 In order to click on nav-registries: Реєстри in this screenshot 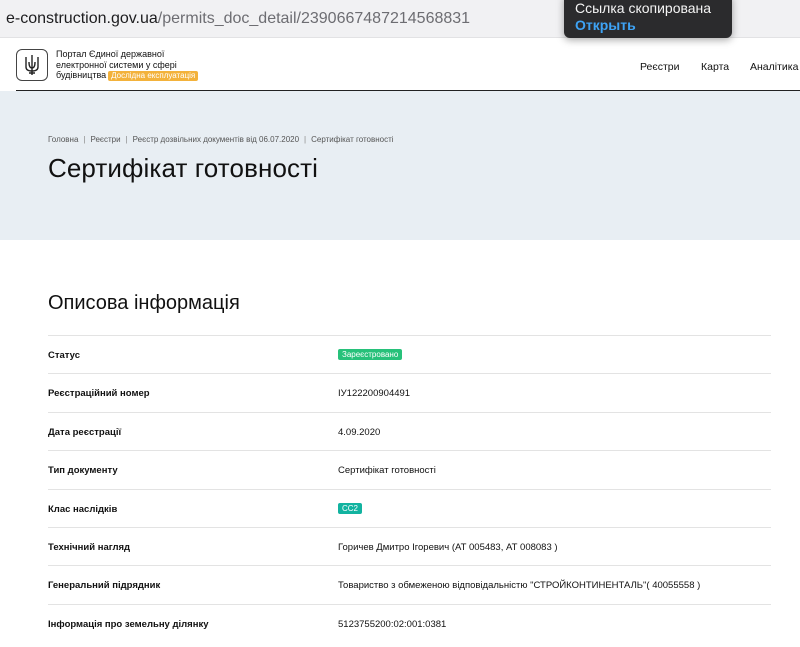, I will do `click(660, 67)`.